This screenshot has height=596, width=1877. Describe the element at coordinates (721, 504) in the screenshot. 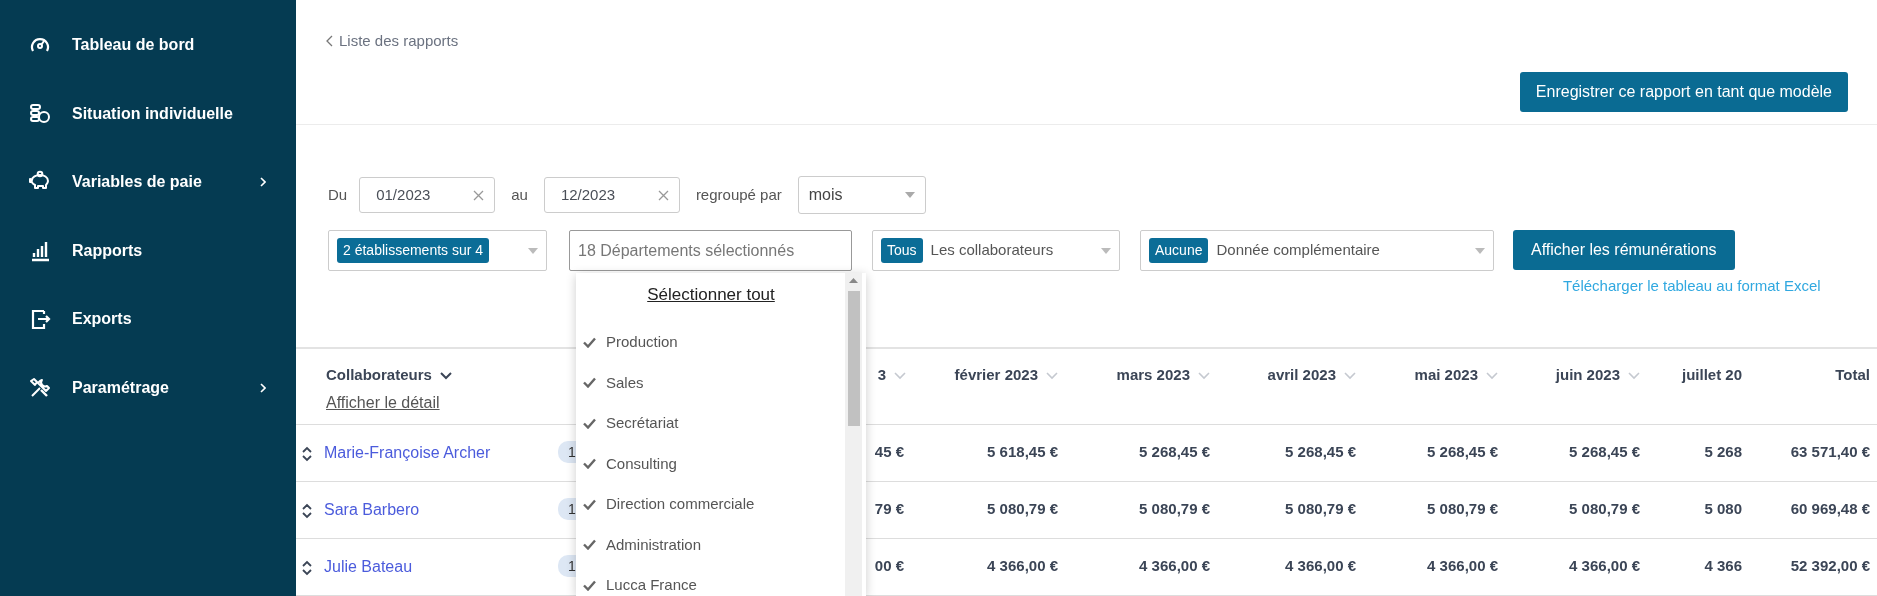

I see `dropdown-option: Direction commerciale` at that location.